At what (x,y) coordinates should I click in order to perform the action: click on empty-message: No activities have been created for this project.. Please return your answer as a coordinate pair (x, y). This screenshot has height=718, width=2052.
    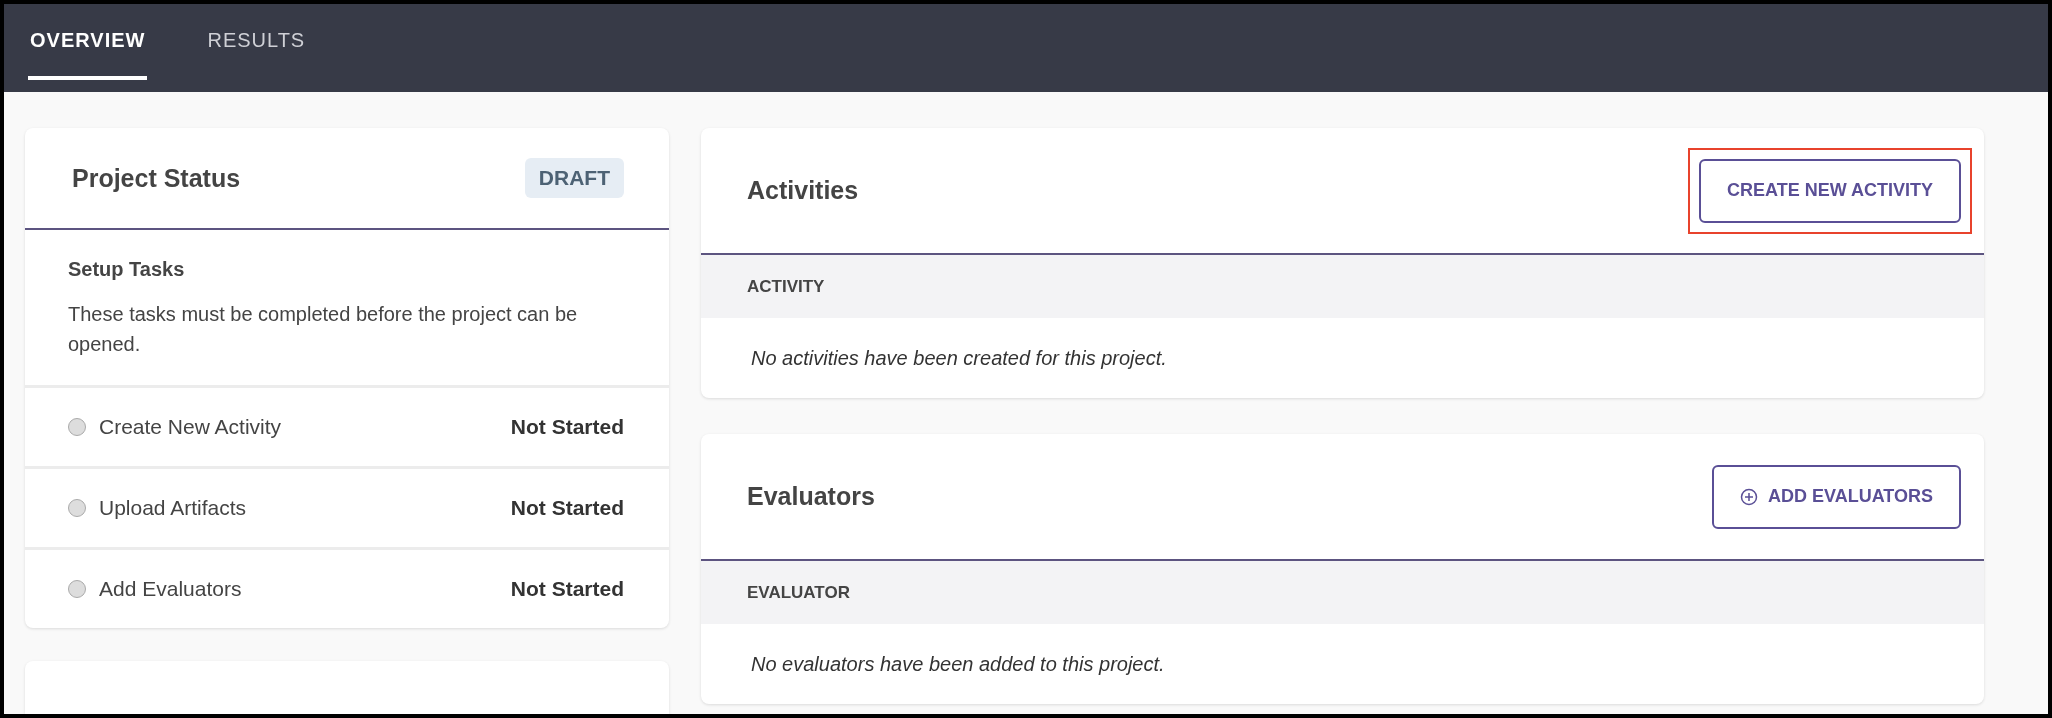
    Looking at the image, I should click on (959, 358).